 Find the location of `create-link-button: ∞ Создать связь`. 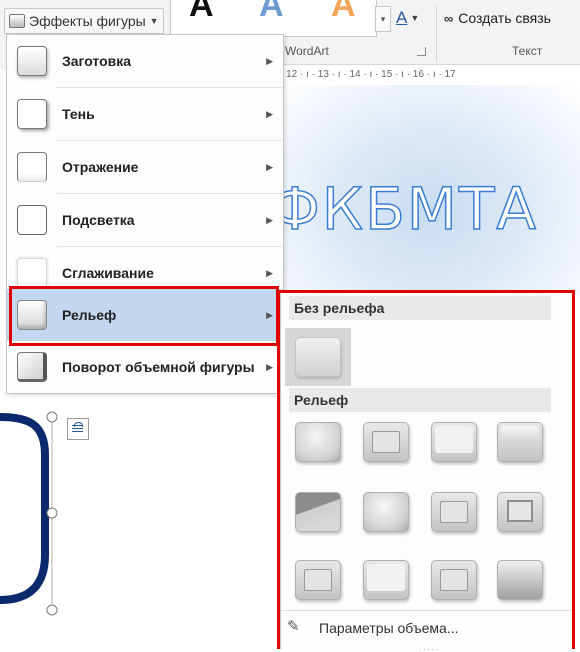

create-link-button: ∞ Создать связь is located at coordinates (497, 18).